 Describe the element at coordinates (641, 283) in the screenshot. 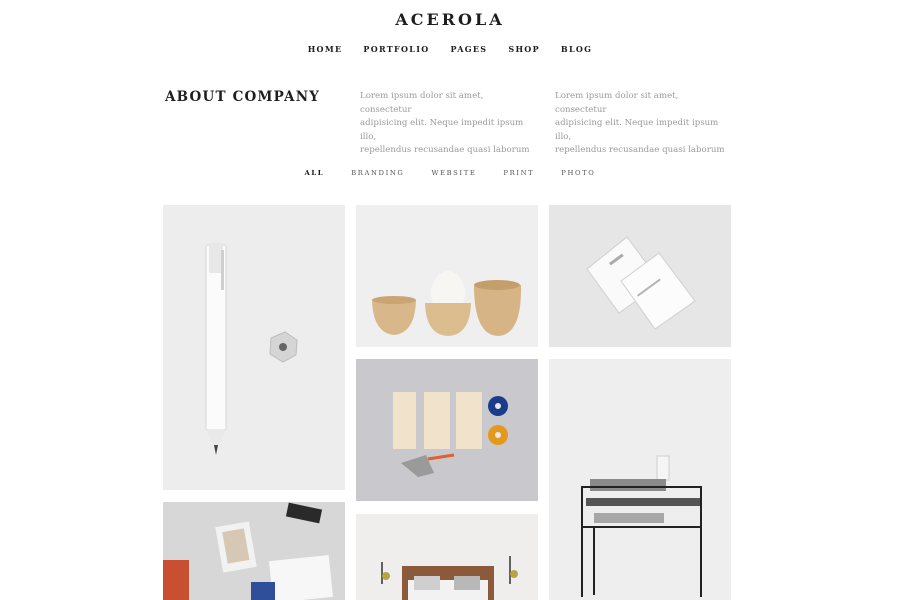

I see `business-cards-illustration` at that location.